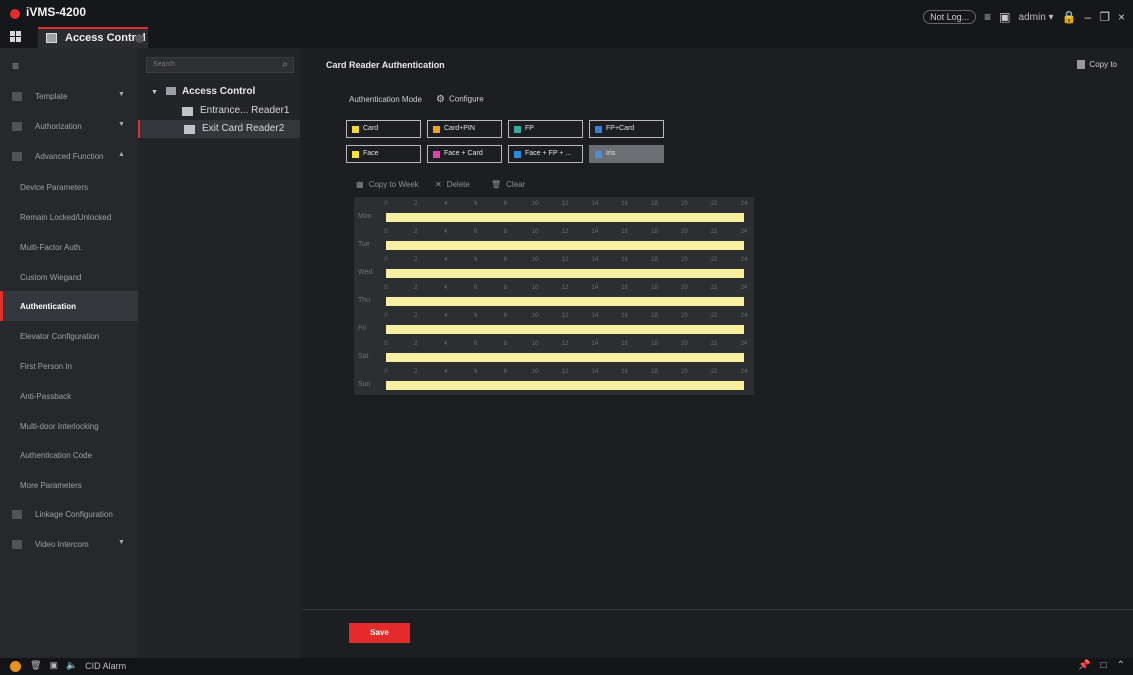  What do you see at coordinates (1097, 65) in the screenshot?
I see `copy-to-button: Copy to` at bounding box center [1097, 65].